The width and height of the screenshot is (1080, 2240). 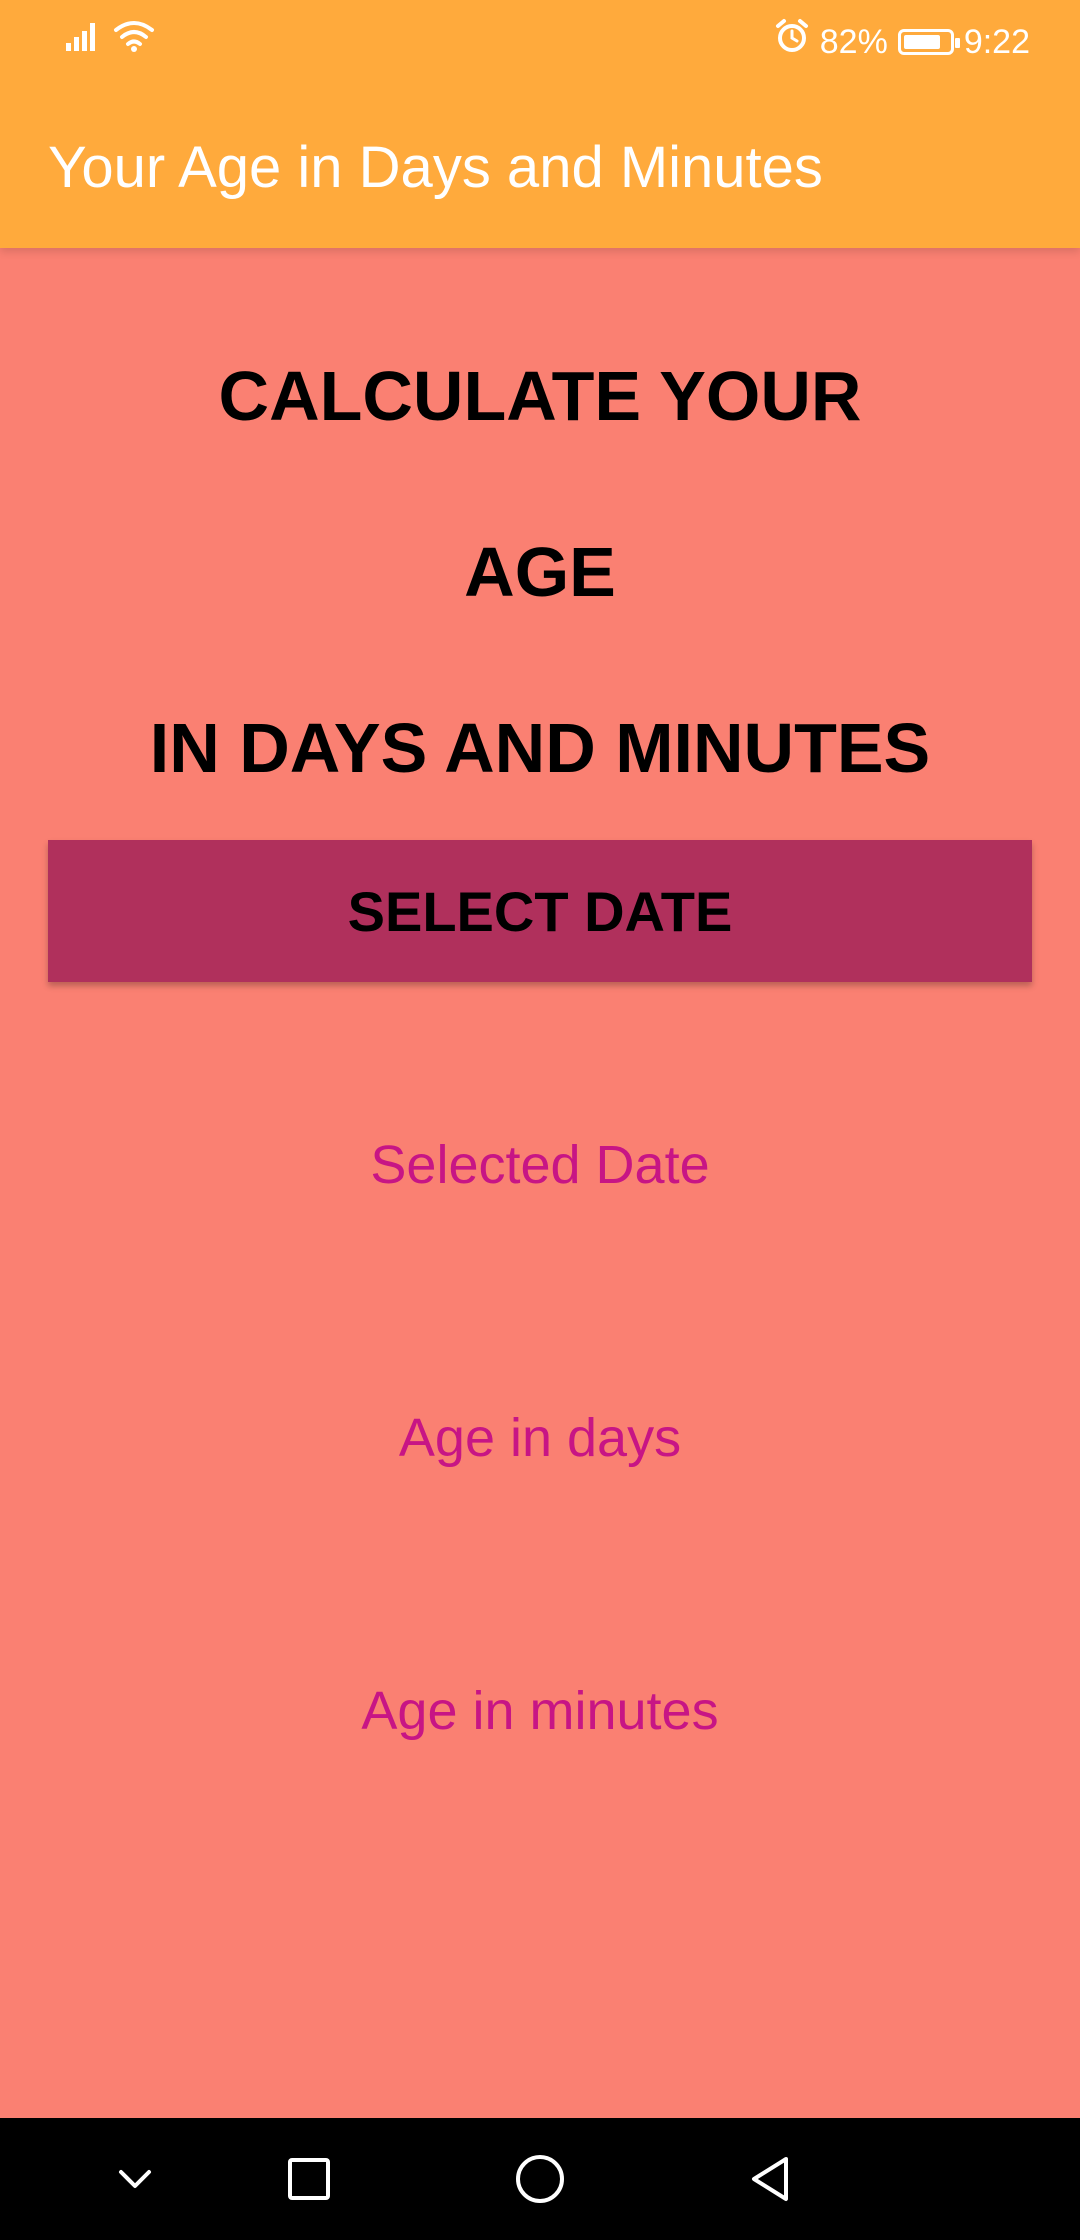 What do you see at coordinates (540, 1438) in the screenshot?
I see `age-in-days-text: Age in days` at bounding box center [540, 1438].